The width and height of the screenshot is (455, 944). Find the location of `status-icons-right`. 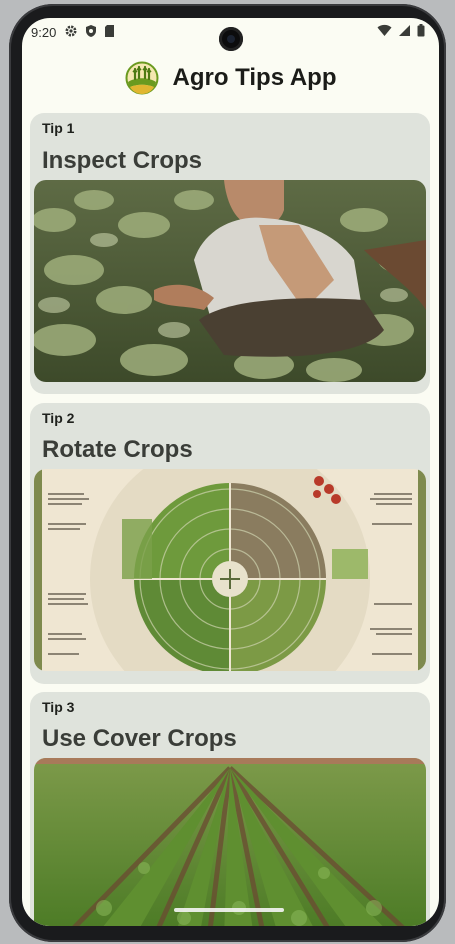

status-icons-right is located at coordinates (401, 30).